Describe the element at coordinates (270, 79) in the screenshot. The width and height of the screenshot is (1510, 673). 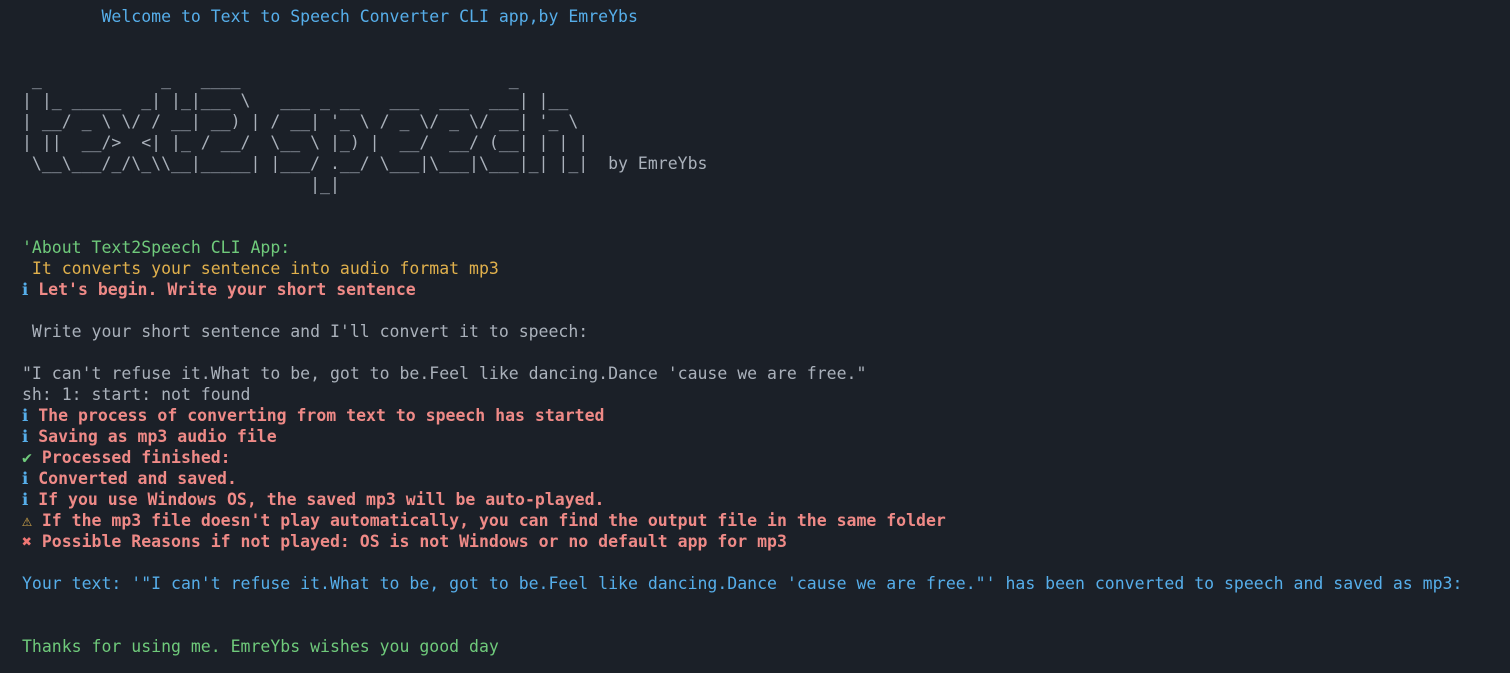
I see `banner-line: _ _ ____ _` at that location.